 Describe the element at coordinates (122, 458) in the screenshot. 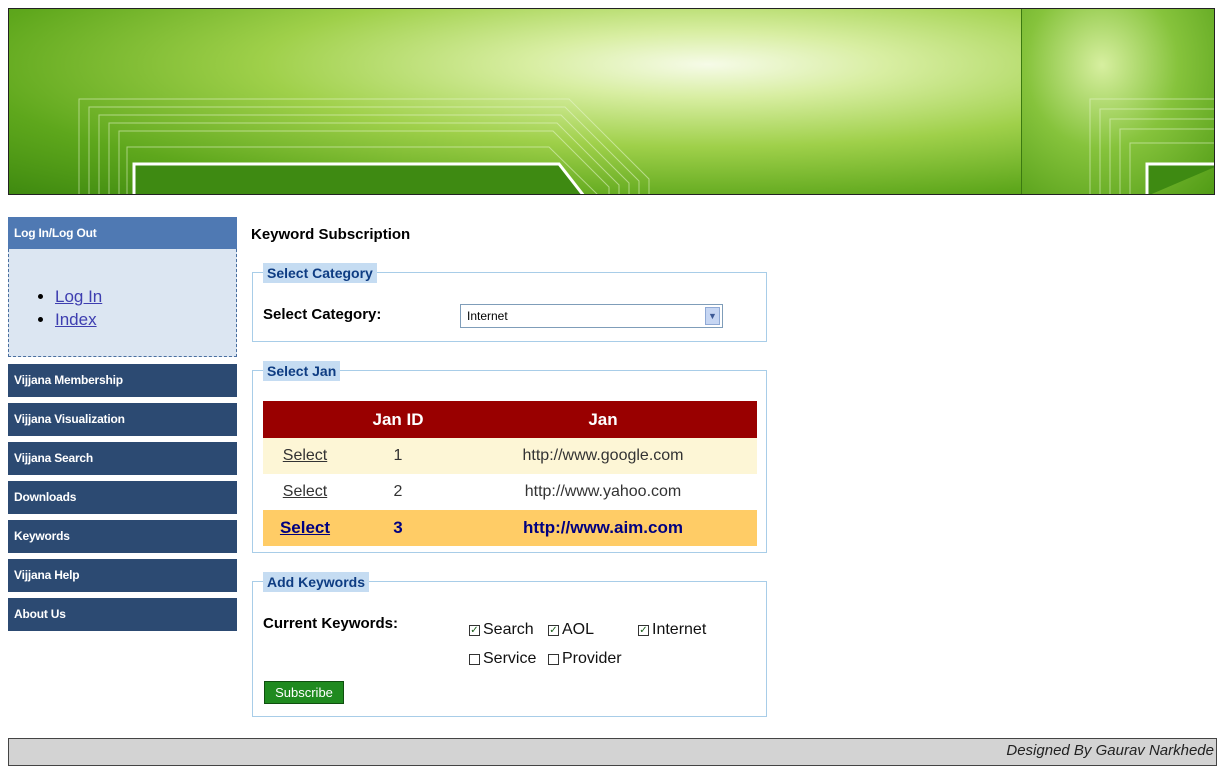

I see `sidebar-item-search: Vijjana Search` at that location.